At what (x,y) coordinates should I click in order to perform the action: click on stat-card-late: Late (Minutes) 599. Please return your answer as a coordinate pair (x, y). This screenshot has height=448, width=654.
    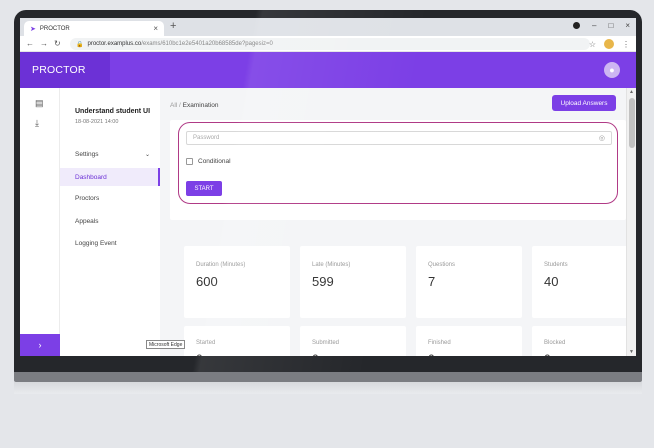
    Looking at the image, I should click on (353, 282).